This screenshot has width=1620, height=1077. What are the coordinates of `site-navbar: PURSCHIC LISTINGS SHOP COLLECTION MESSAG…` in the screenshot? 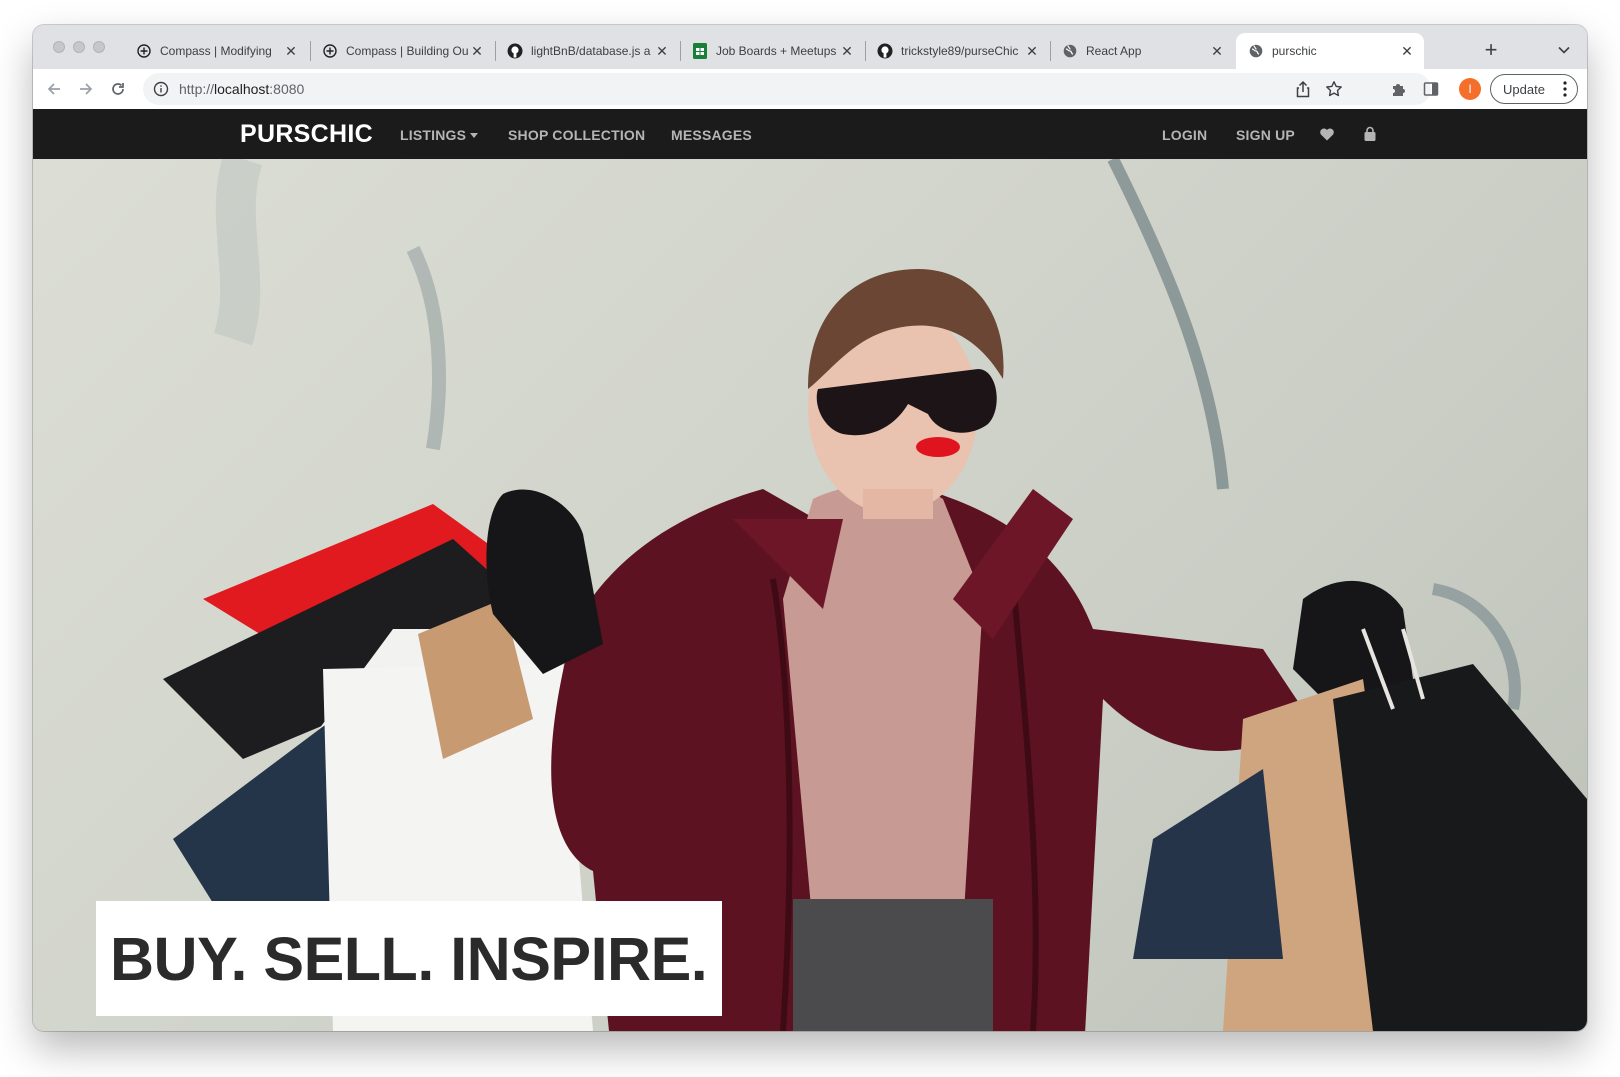 It's located at (810, 134).